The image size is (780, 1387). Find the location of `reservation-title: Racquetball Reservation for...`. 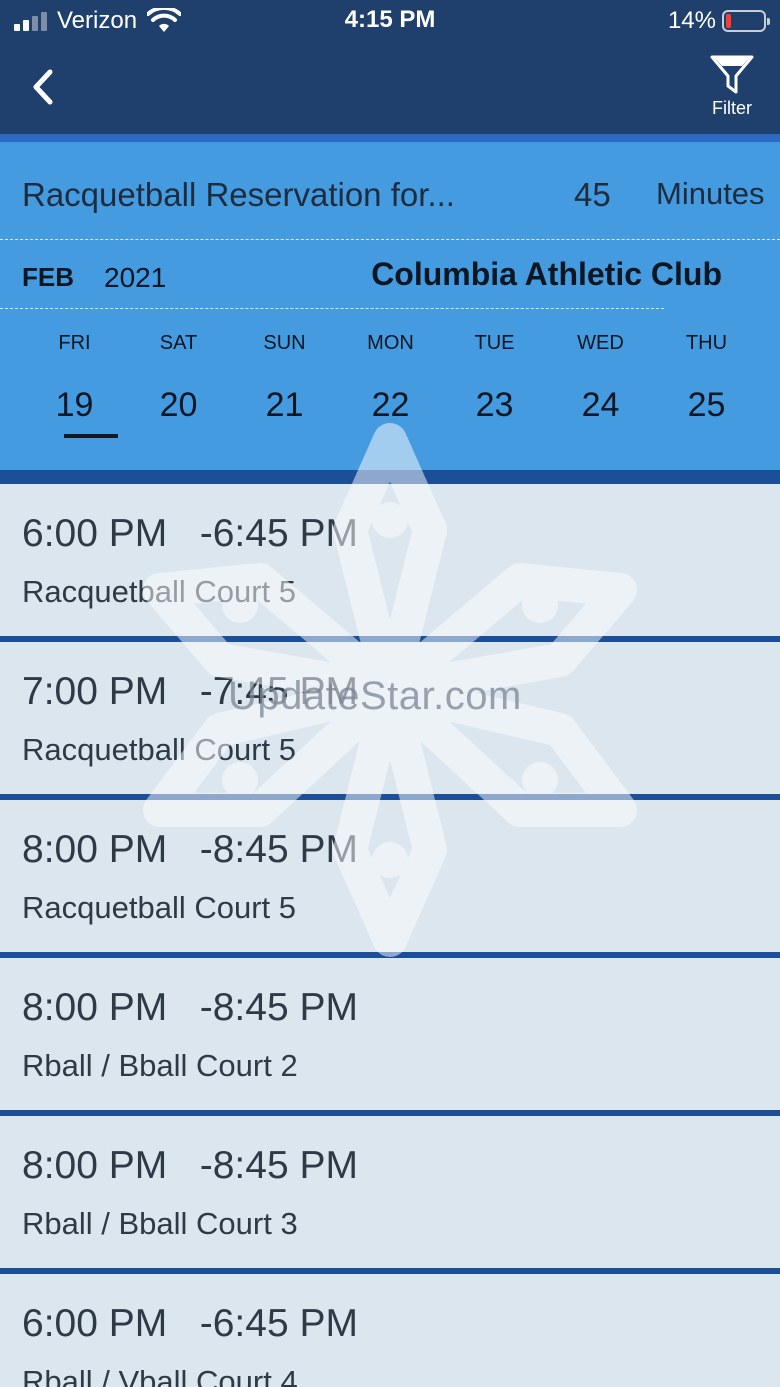

reservation-title: Racquetball Reservation for... is located at coordinates (238, 194).